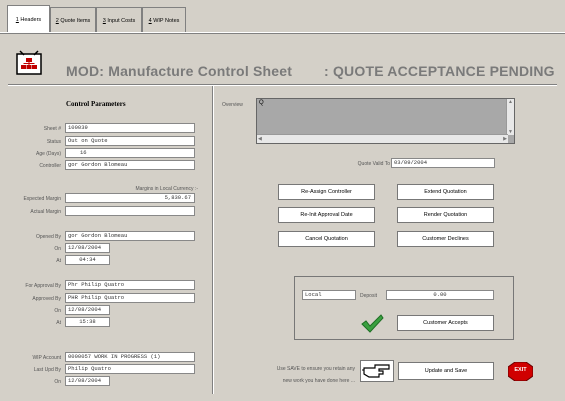 The width and height of the screenshot is (565, 401). Describe the element at coordinates (439, 71) in the screenshot. I see `status-title: : QUOTE ACCEPTANCE PENDING` at that location.